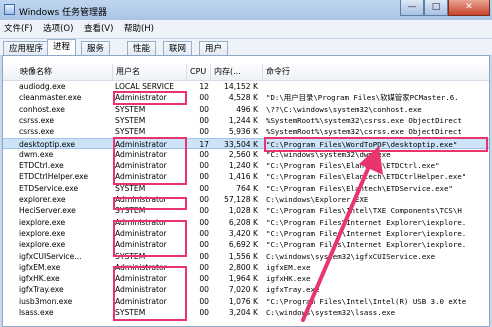 This screenshot has width=492, height=327. Describe the element at coordinates (328, 154) in the screenshot. I see `process-command-line: "C:\windows\system32\dwm.exe` at that location.